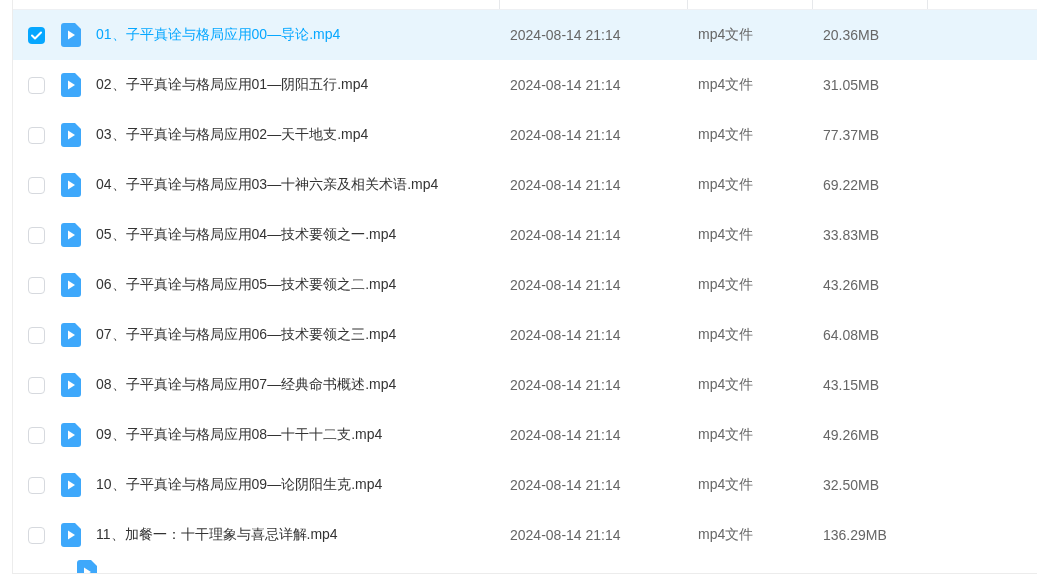  Describe the element at coordinates (232, 135) in the screenshot. I see `file-name: 03、子平真诠与格局应用02—天干地支.mp4` at that location.